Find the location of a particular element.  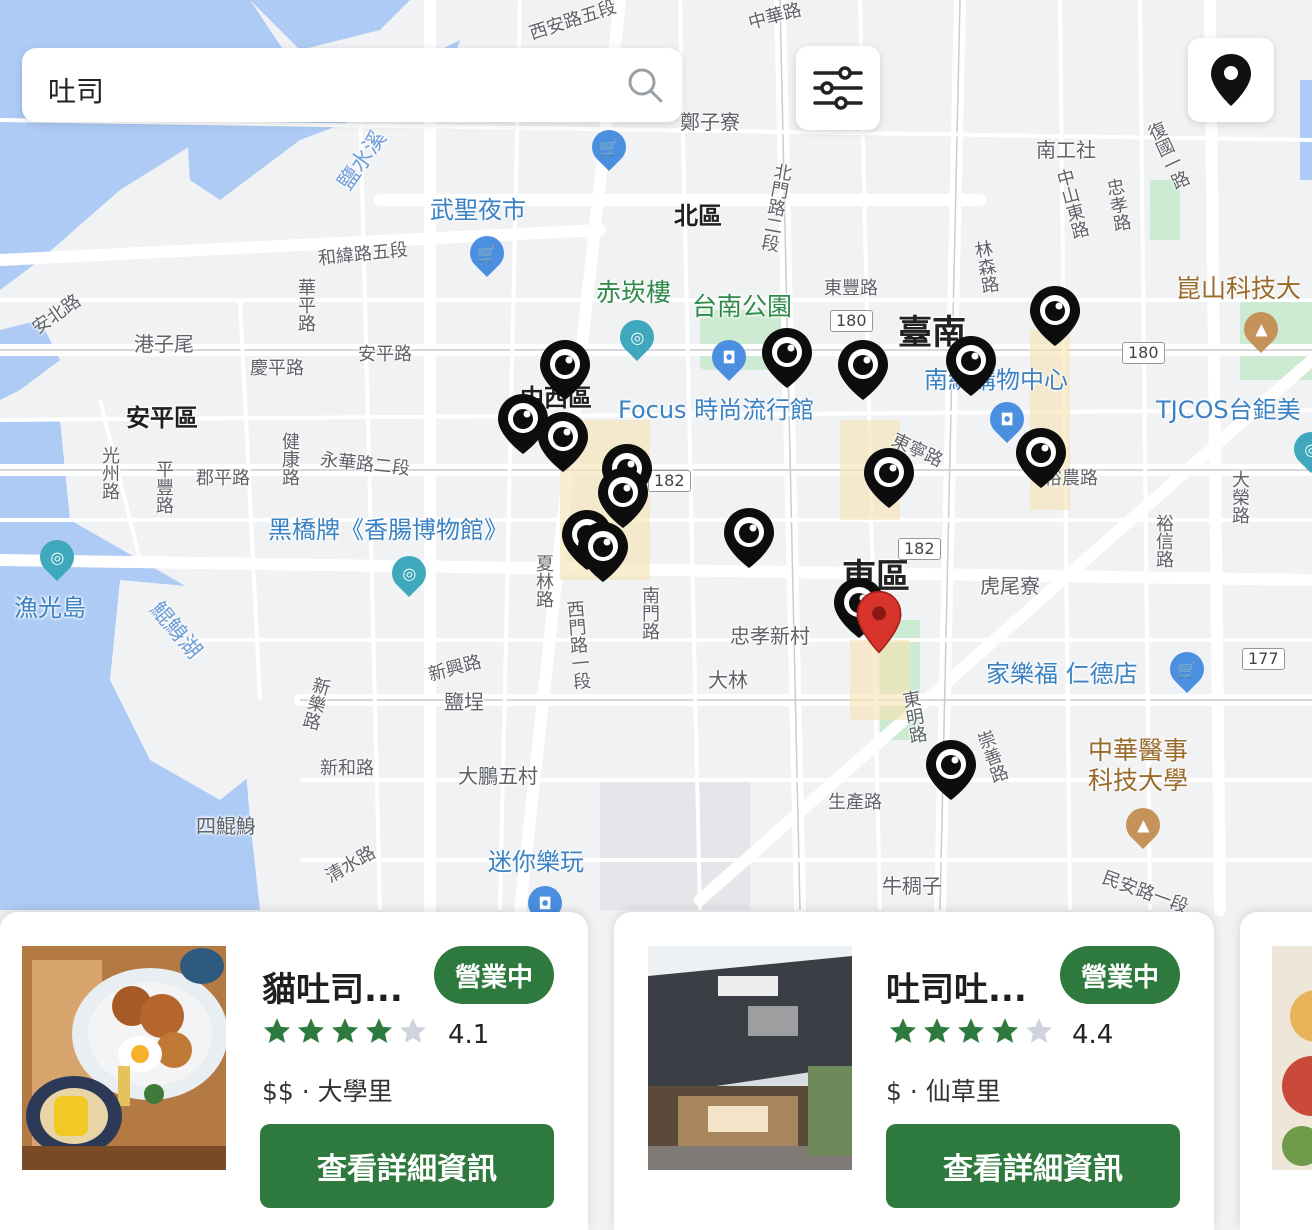

my-location-button is located at coordinates (1231, 80).